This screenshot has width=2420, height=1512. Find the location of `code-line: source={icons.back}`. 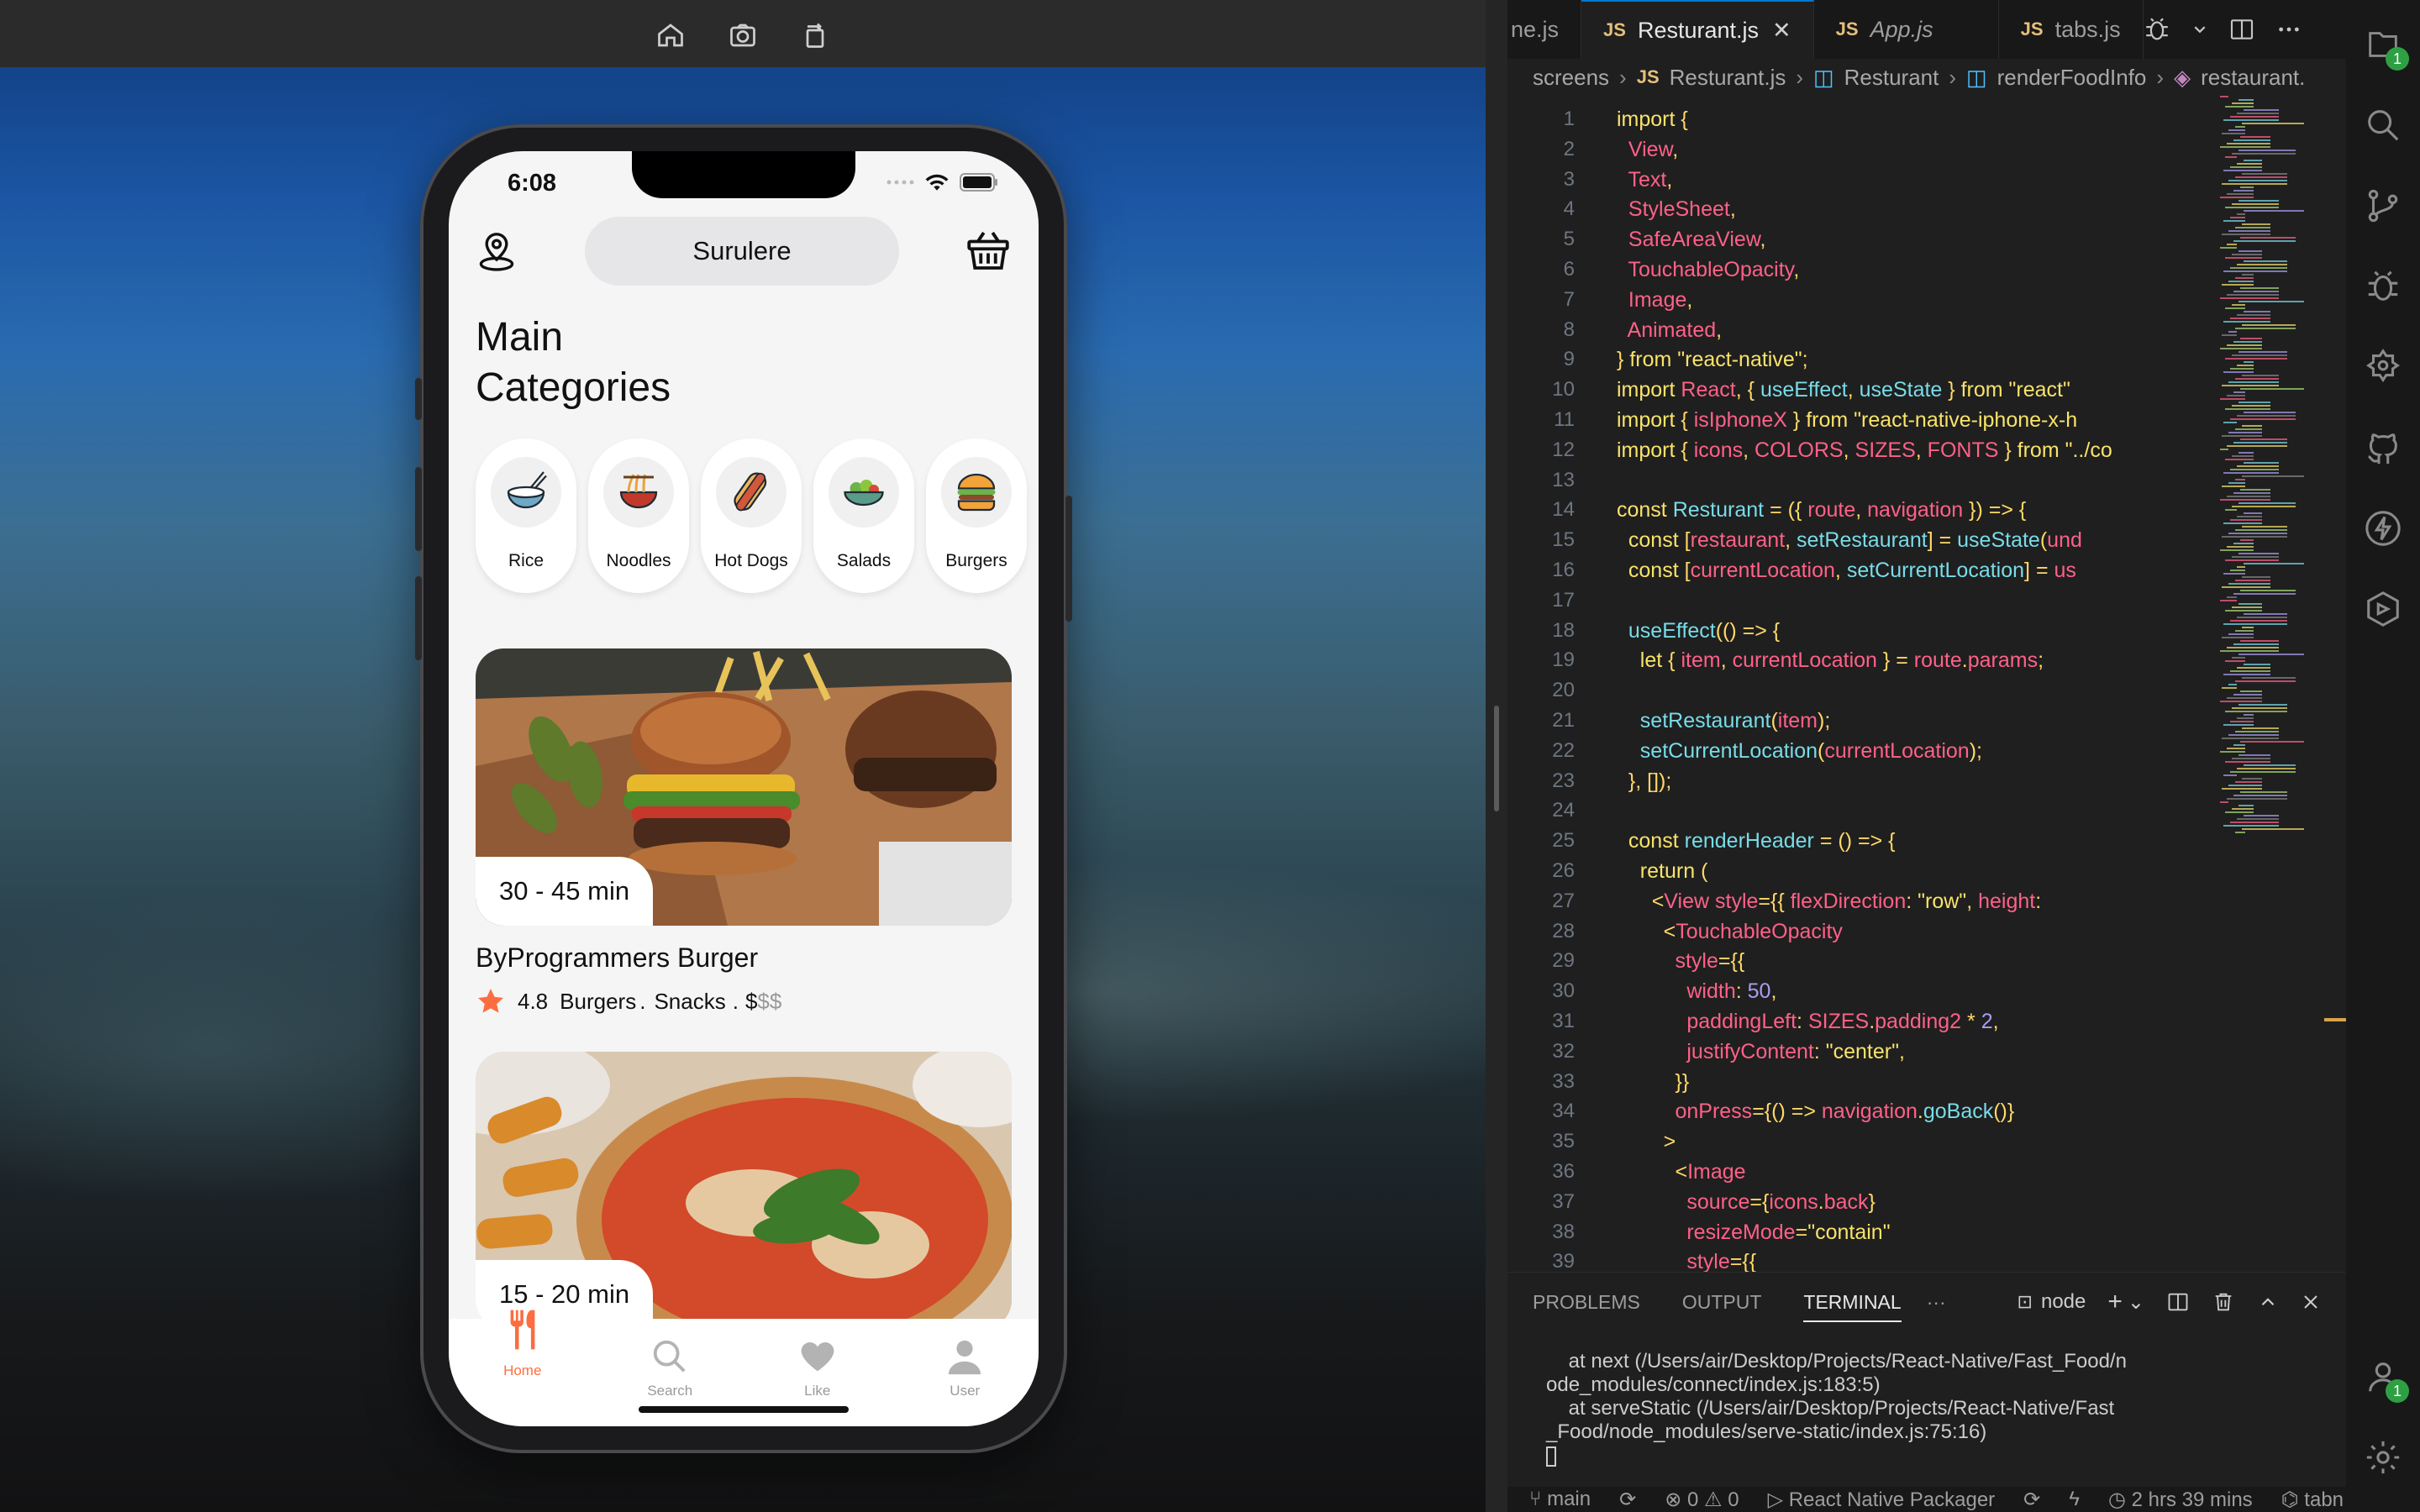

code-line: source={icons.back} is located at coordinates (1746, 1202).